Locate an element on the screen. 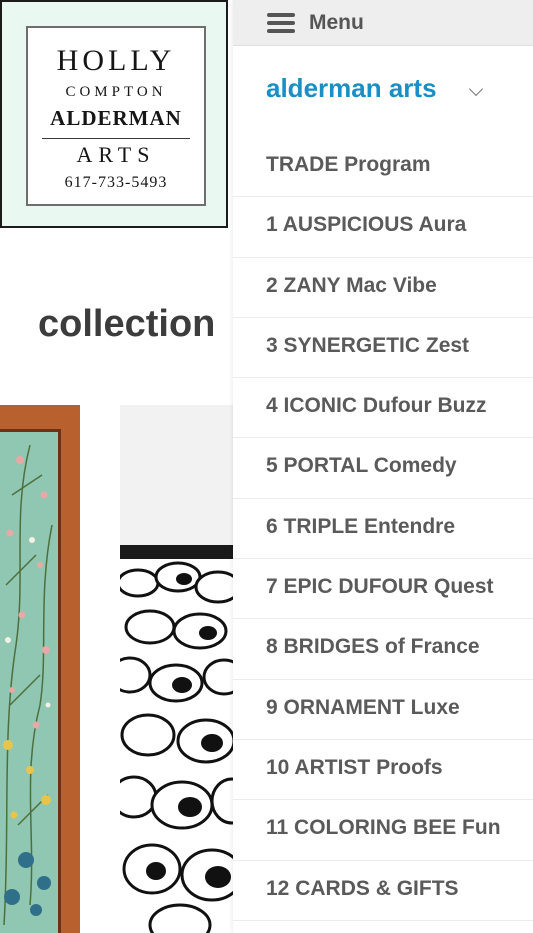  menu-item-portal-comedy: 5 PORTAL Comedy is located at coordinates (383, 468).